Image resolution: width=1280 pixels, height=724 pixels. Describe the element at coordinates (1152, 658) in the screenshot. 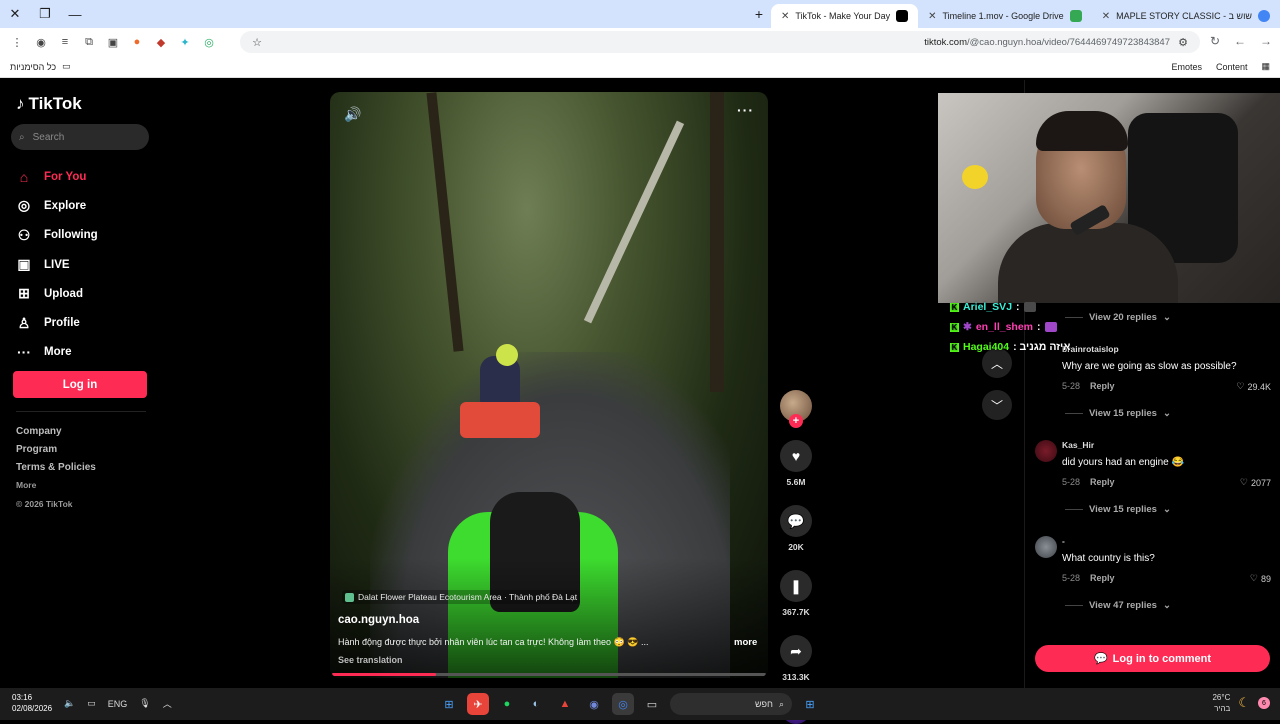

I see `login-to-comment-button: 💬 Log in to comment` at that location.